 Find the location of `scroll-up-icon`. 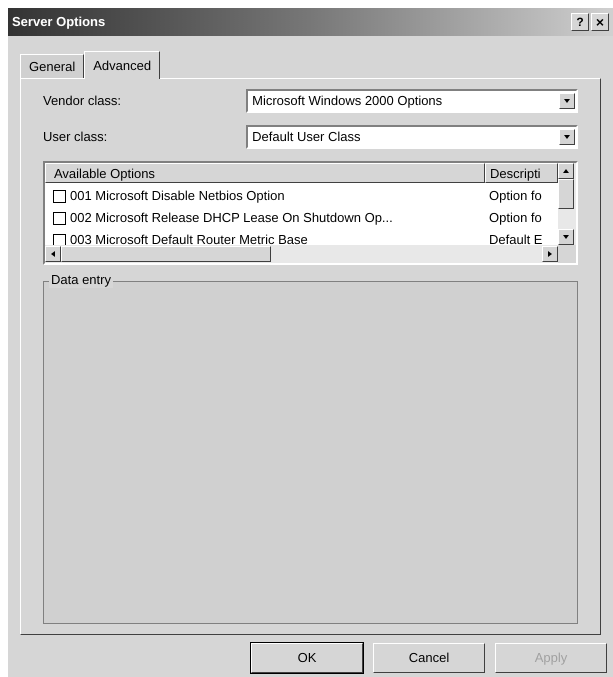

scroll-up-icon is located at coordinates (566, 171).